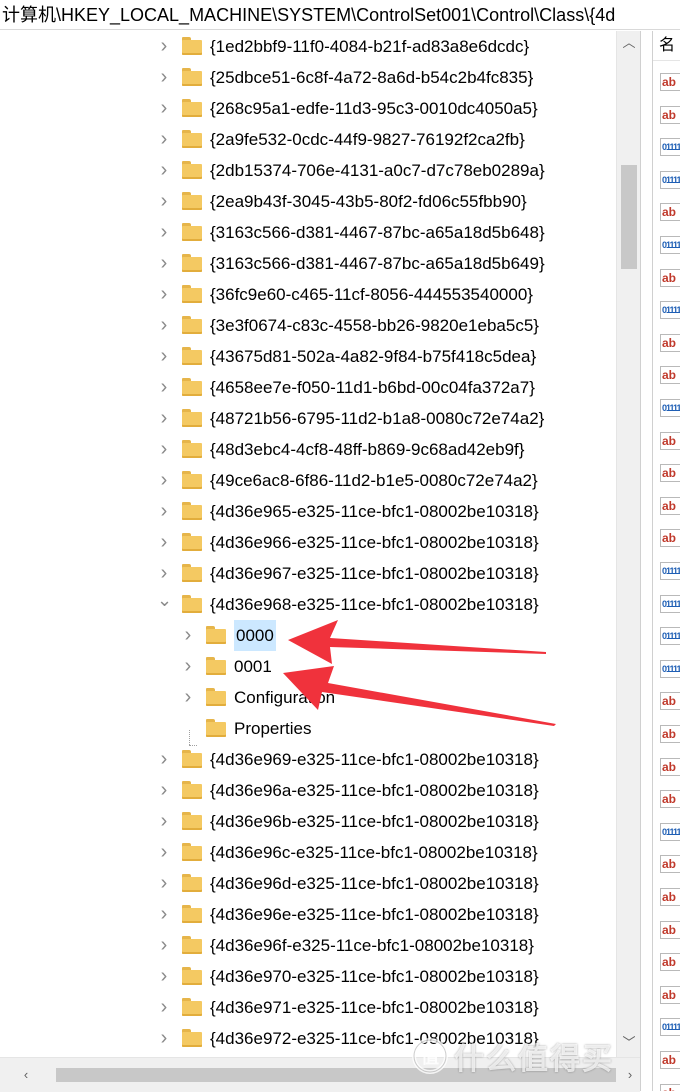 The width and height of the screenshot is (680, 1092). Describe the element at coordinates (308, 666) in the screenshot. I see `tree-subkey-item: › 0001` at that location.